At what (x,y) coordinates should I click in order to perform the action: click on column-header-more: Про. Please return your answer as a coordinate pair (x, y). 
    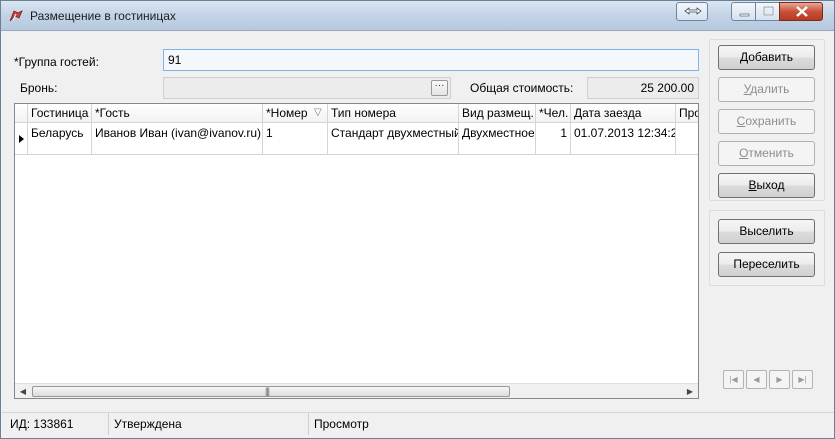
    Looking at the image, I should click on (687, 113).